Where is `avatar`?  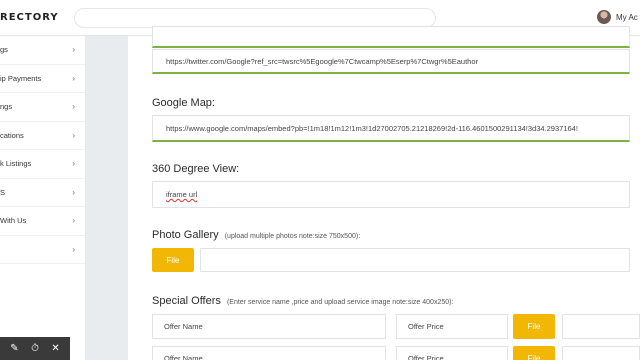
avatar is located at coordinates (604, 17).